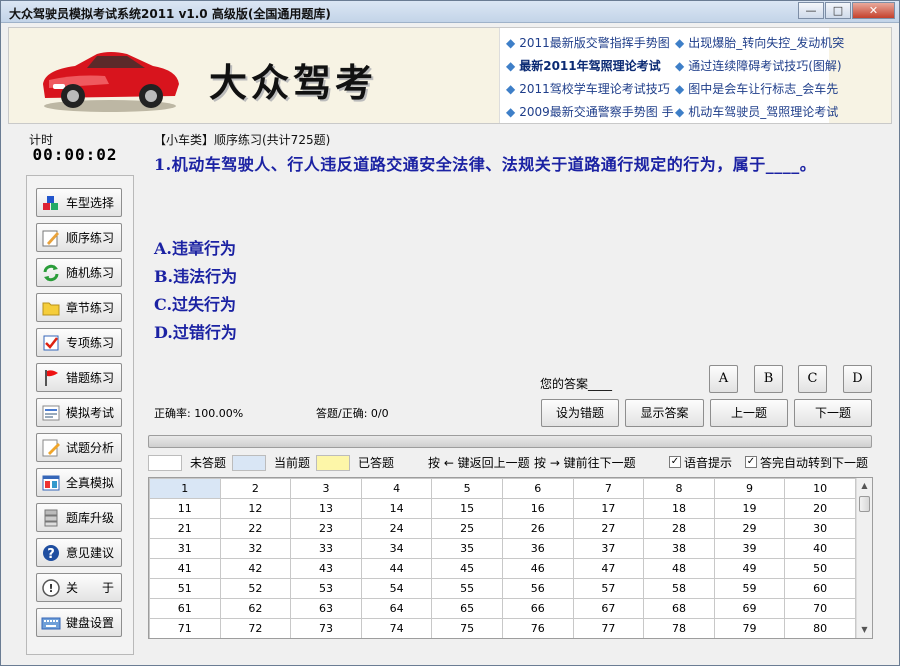 The height and width of the screenshot is (666, 900). What do you see at coordinates (820, 508) in the screenshot?
I see `question-number-cell: 20` at bounding box center [820, 508].